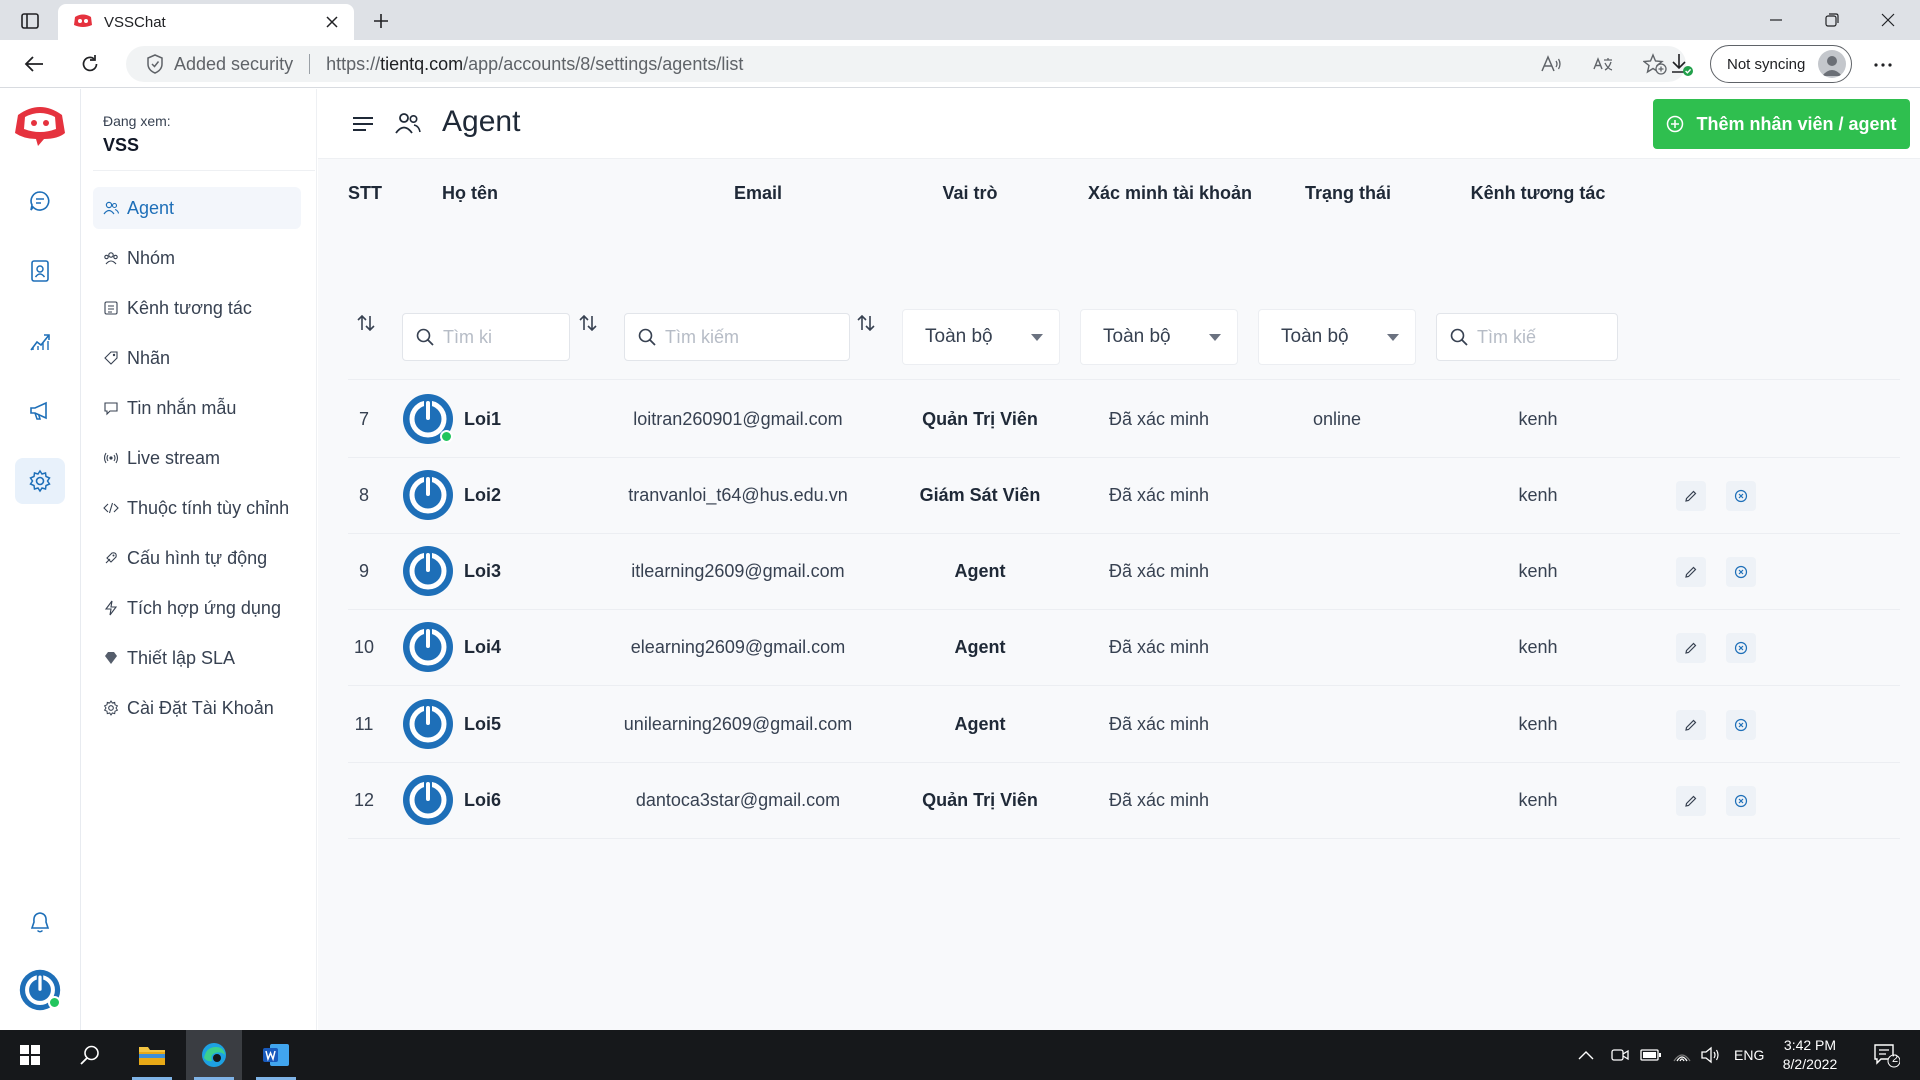 The image size is (1920, 1080). What do you see at coordinates (332, 22) in the screenshot?
I see `tab-close-icon` at bounding box center [332, 22].